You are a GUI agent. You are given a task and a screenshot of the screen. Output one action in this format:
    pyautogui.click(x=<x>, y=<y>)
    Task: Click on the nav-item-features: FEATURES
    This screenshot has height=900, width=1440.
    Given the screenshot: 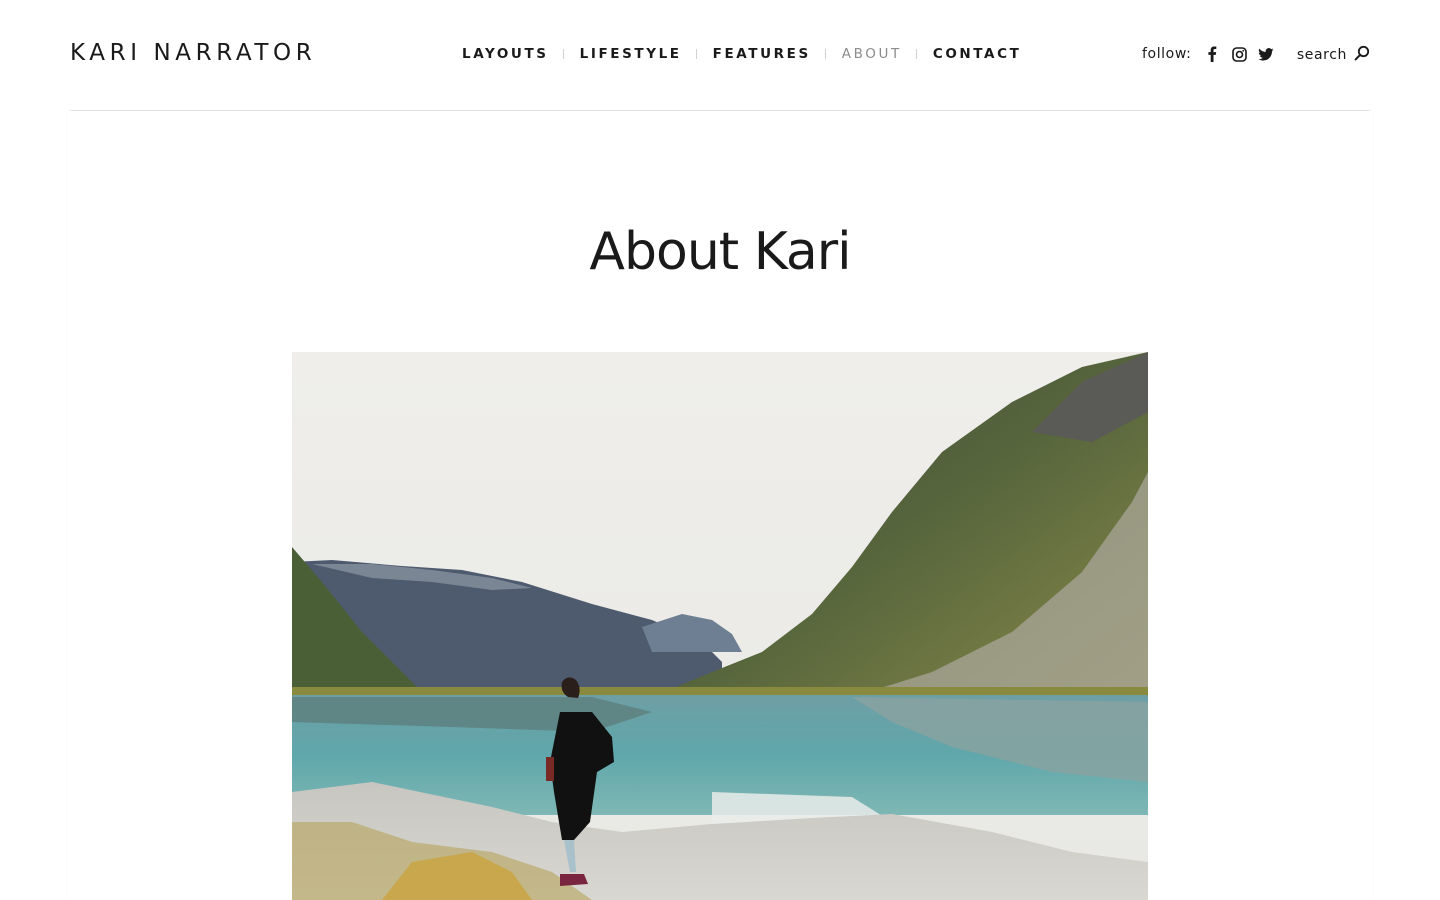 What is the action you would take?
    pyautogui.click(x=762, y=54)
    